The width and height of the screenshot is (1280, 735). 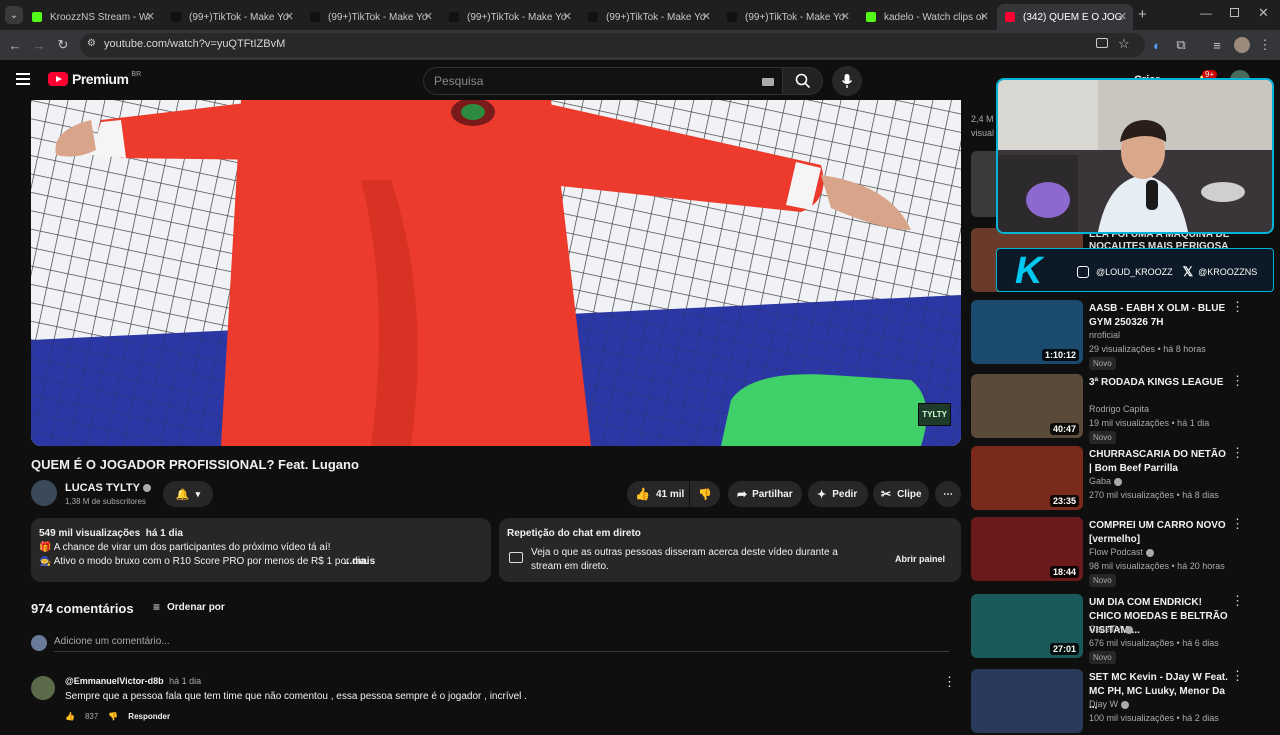 I want to click on keyboard-icon, so click(x=768, y=82).